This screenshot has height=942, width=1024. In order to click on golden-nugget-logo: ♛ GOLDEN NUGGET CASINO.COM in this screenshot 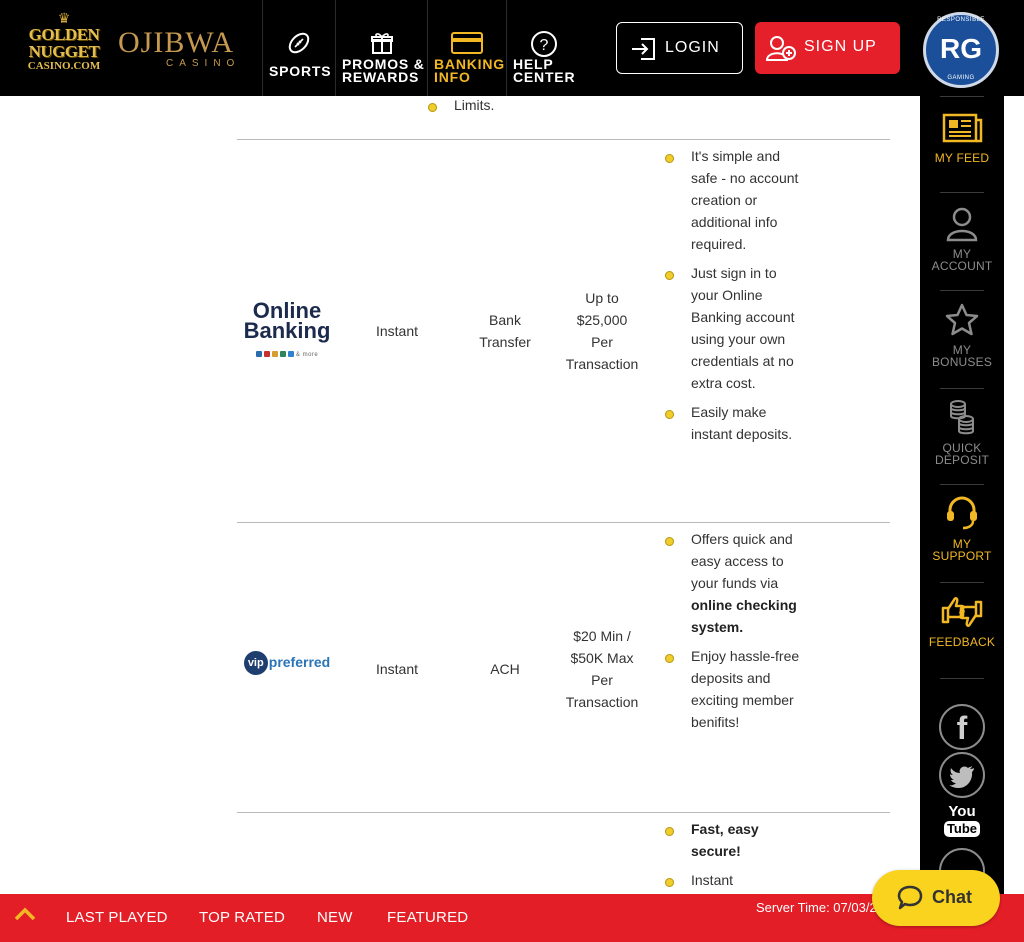, I will do `click(64, 49)`.